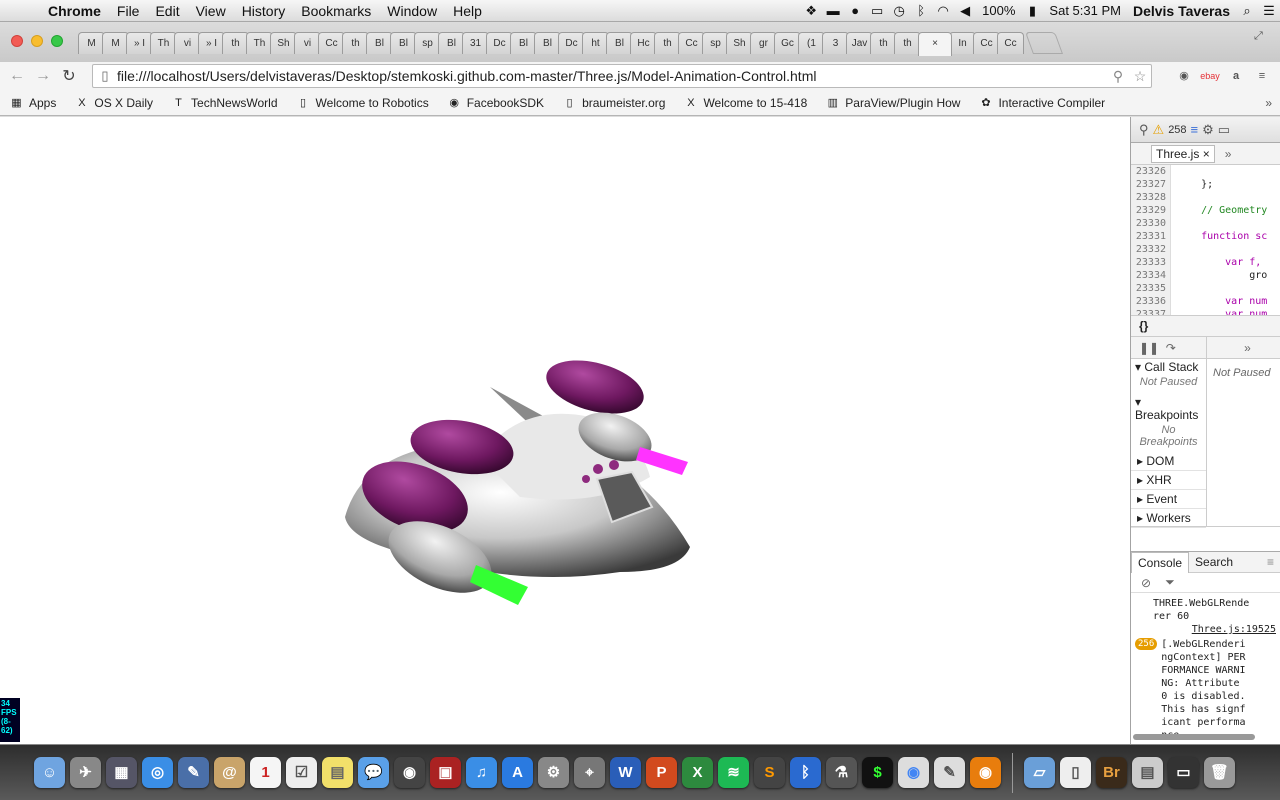 The height and width of the screenshot is (800, 1280). Describe the element at coordinates (362, 103) in the screenshot. I see `bookmark-item: ▯ Welcome to Robotics` at that location.